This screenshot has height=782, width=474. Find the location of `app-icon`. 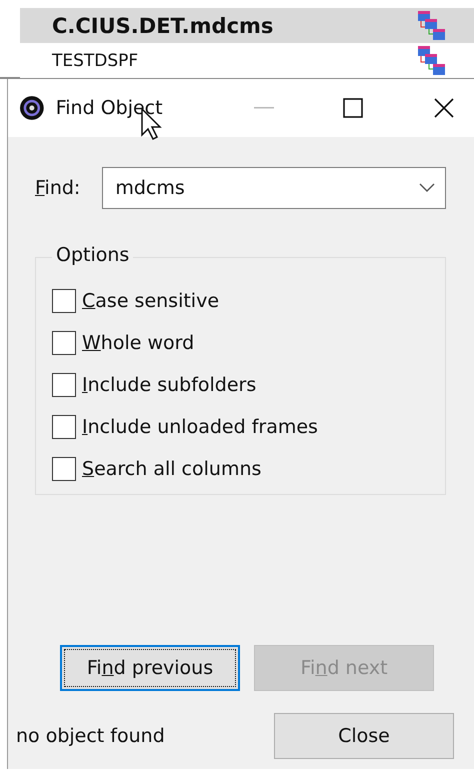

app-icon is located at coordinates (32, 108).